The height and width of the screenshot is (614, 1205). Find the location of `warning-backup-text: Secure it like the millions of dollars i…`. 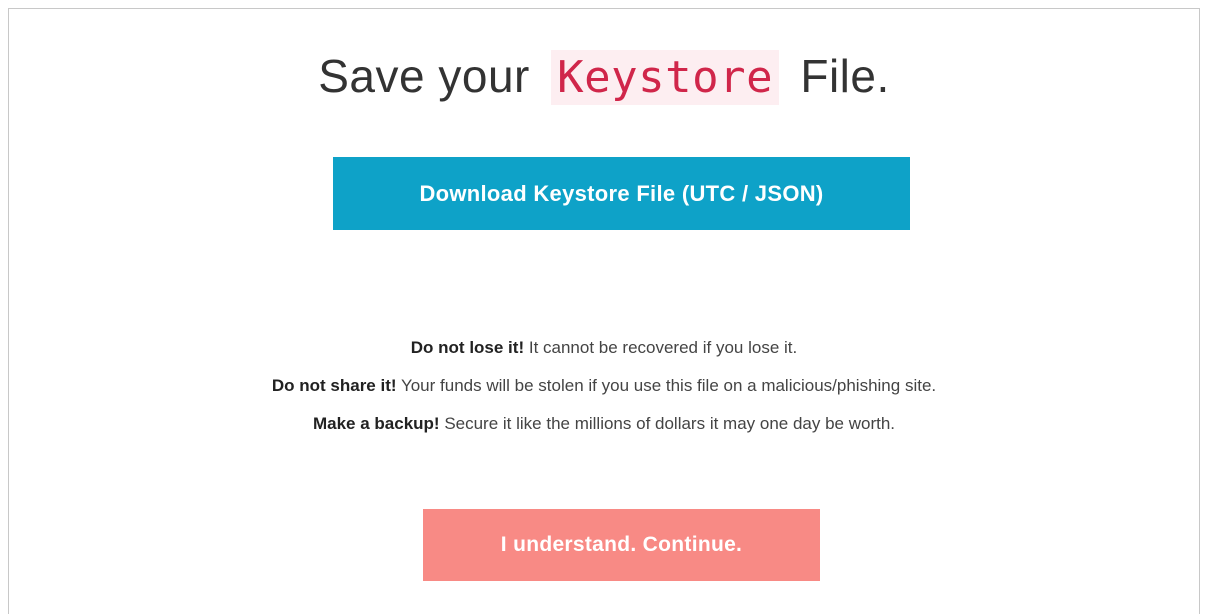

warning-backup-text: Secure it like the millions of dollars i… is located at coordinates (670, 423).